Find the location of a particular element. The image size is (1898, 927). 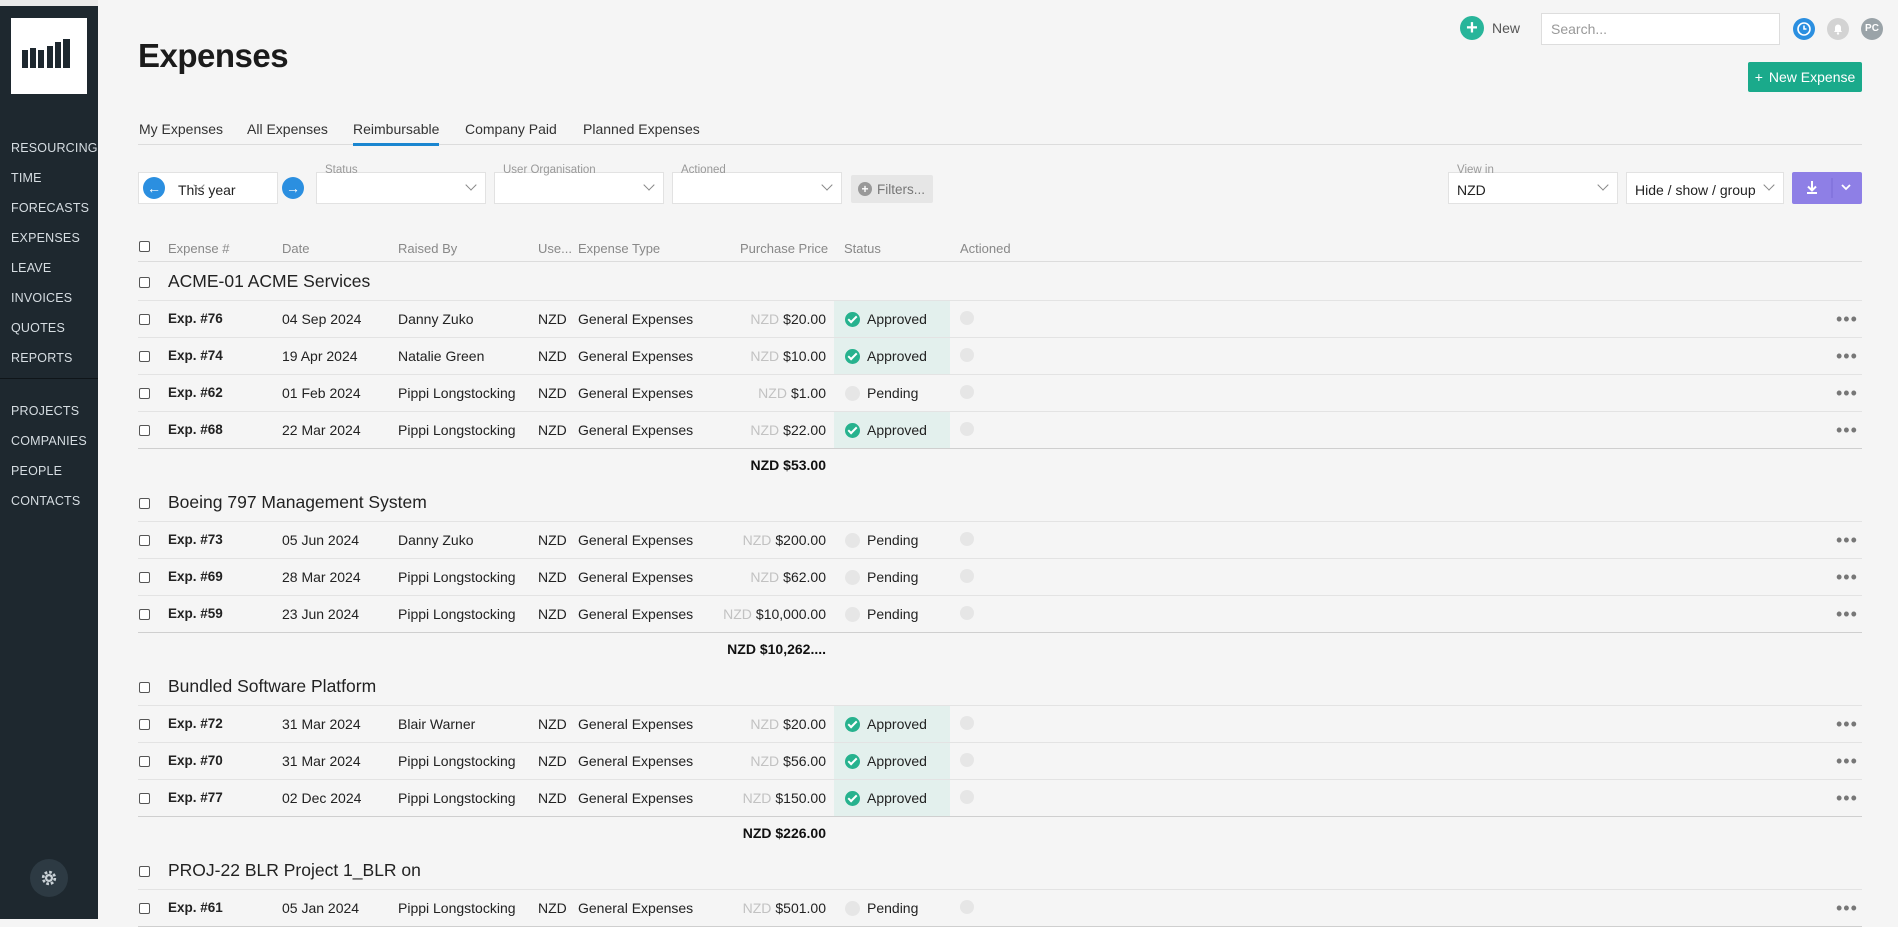

gear-icon is located at coordinates (49, 878).